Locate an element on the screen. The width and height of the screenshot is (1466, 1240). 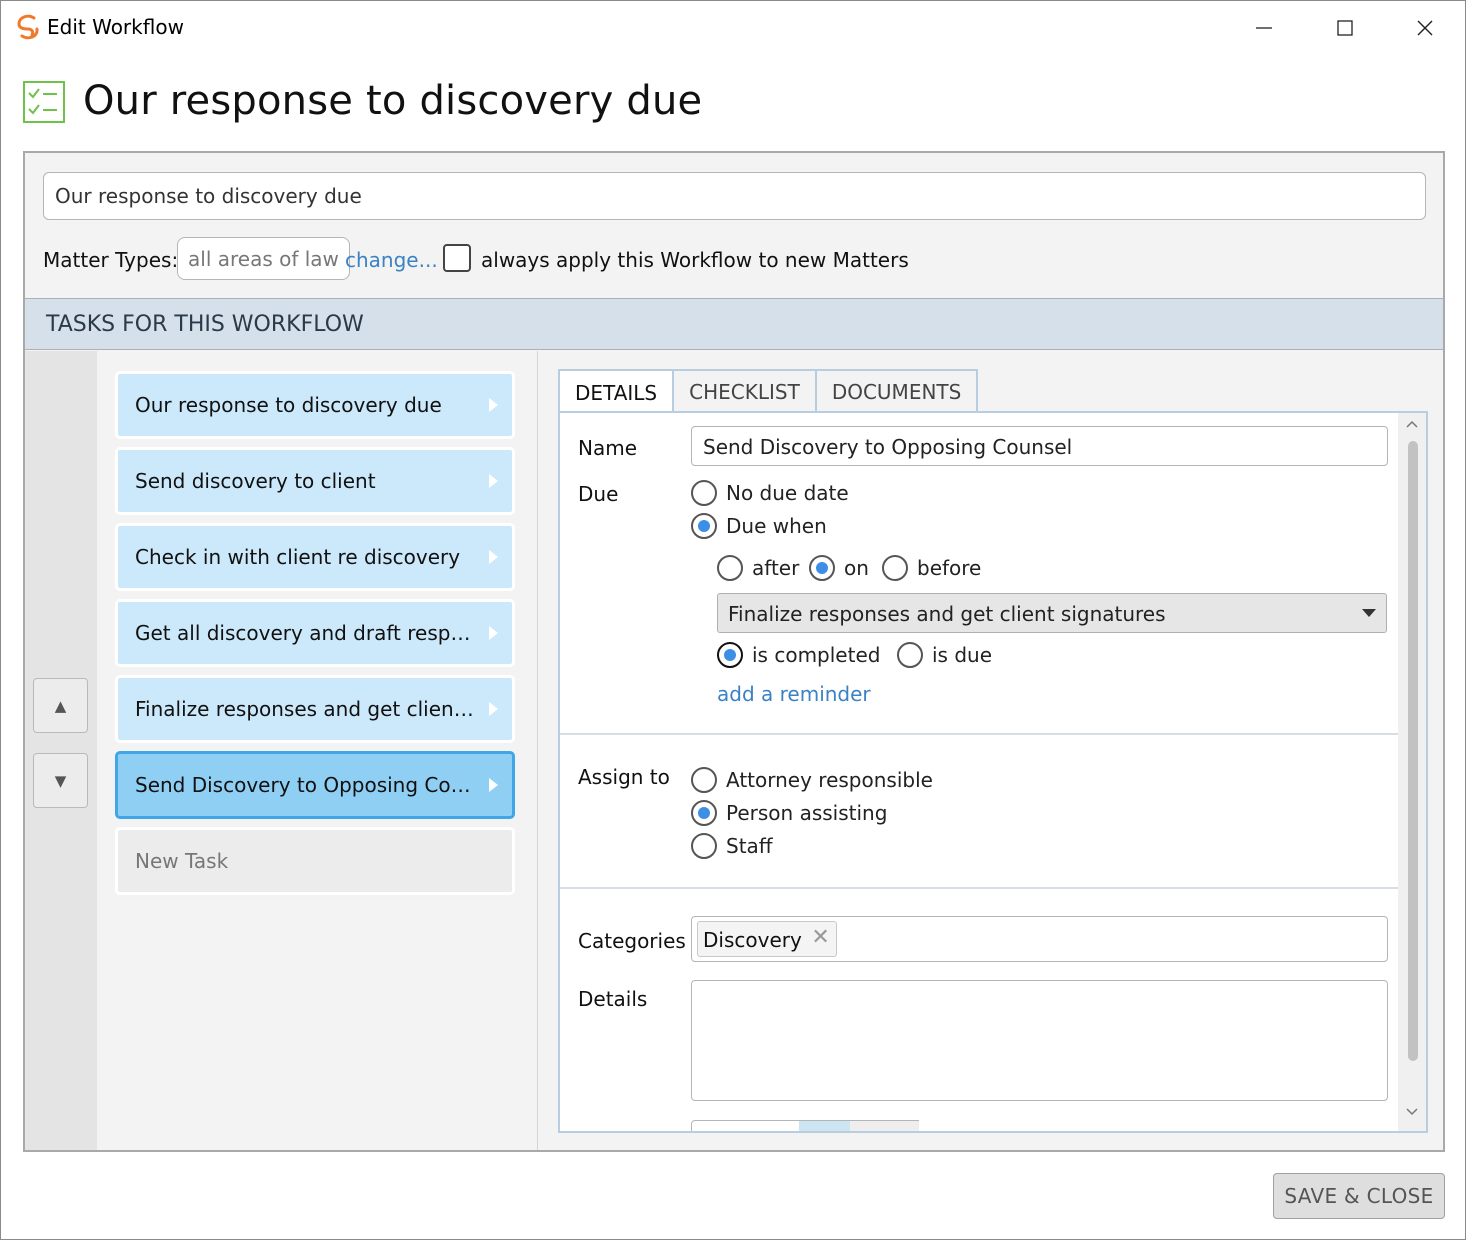
minimize-button is located at coordinates (1264, 28).